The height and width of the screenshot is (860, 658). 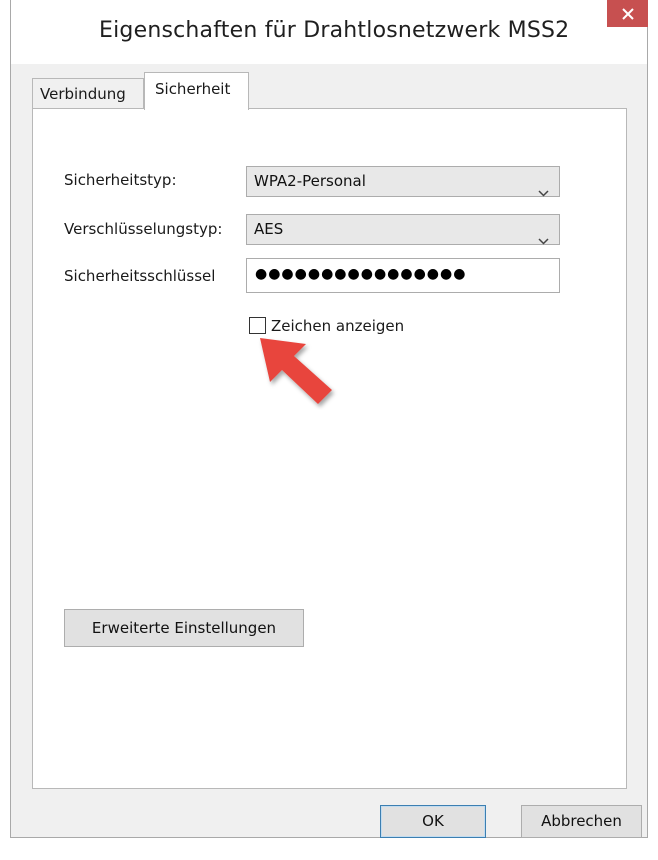 What do you see at coordinates (143, 229) in the screenshot?
I see `encryption-type-label: Verschlüsselungstyp:` at bounding box center [143, 229].